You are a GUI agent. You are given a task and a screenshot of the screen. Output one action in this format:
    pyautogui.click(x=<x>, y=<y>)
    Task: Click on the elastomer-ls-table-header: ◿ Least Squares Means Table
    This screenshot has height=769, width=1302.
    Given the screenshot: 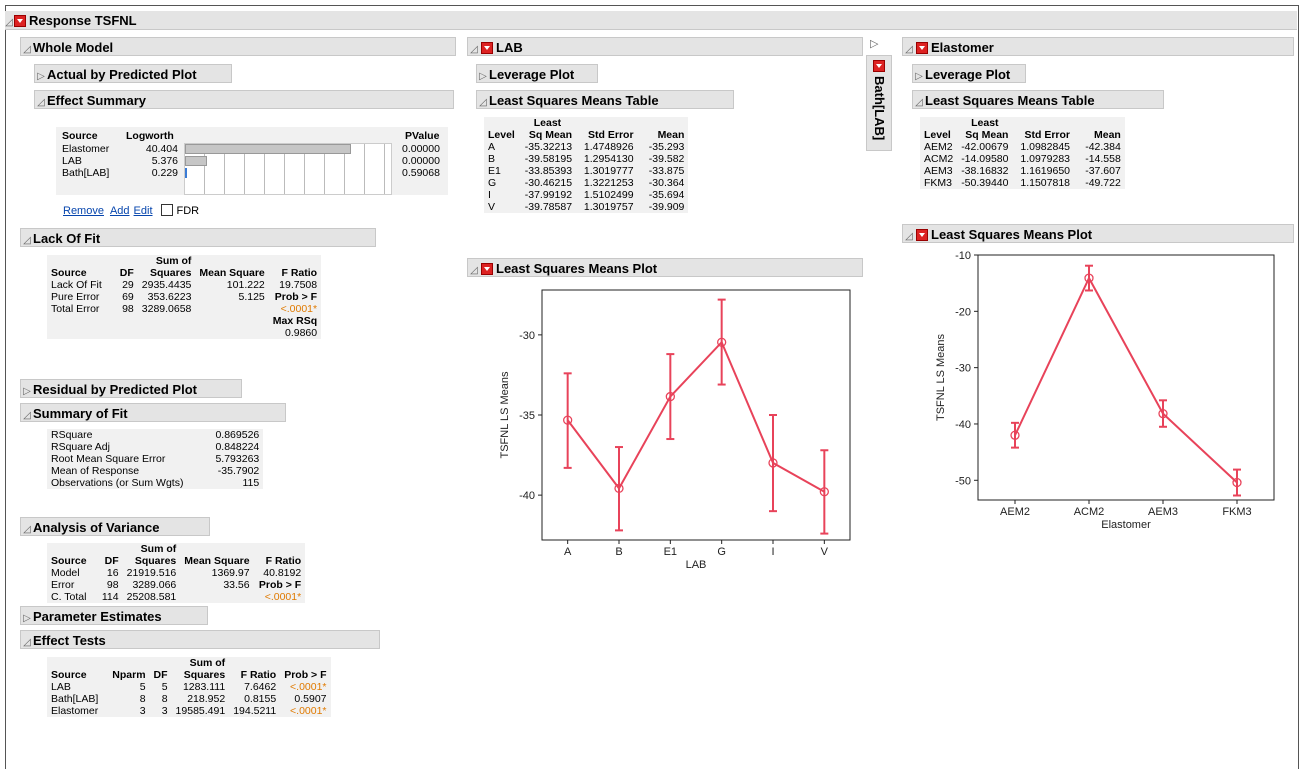 What is the action you would take?
    pyautogui.click(x=1038, y=99)
    